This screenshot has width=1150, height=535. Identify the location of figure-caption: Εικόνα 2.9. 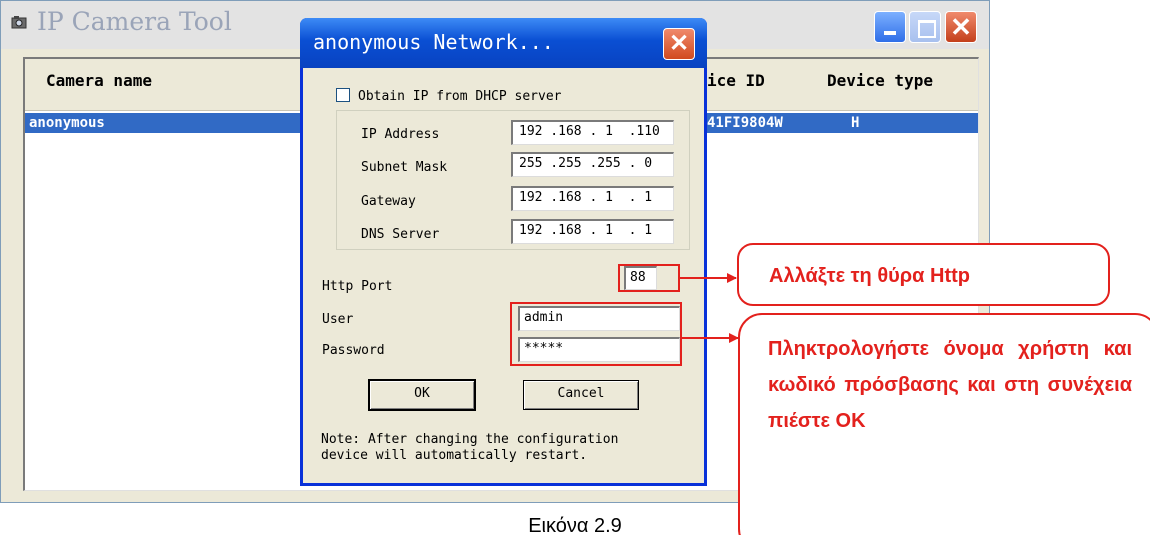
(575, 525).